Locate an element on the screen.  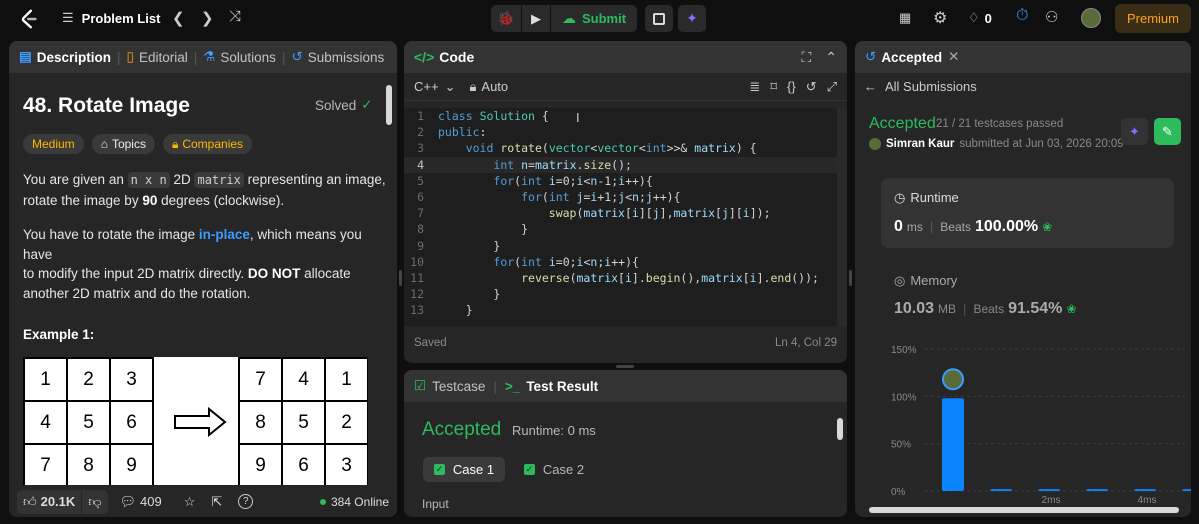
tab-description: ▤ Description is located at coordinates (65, 57).